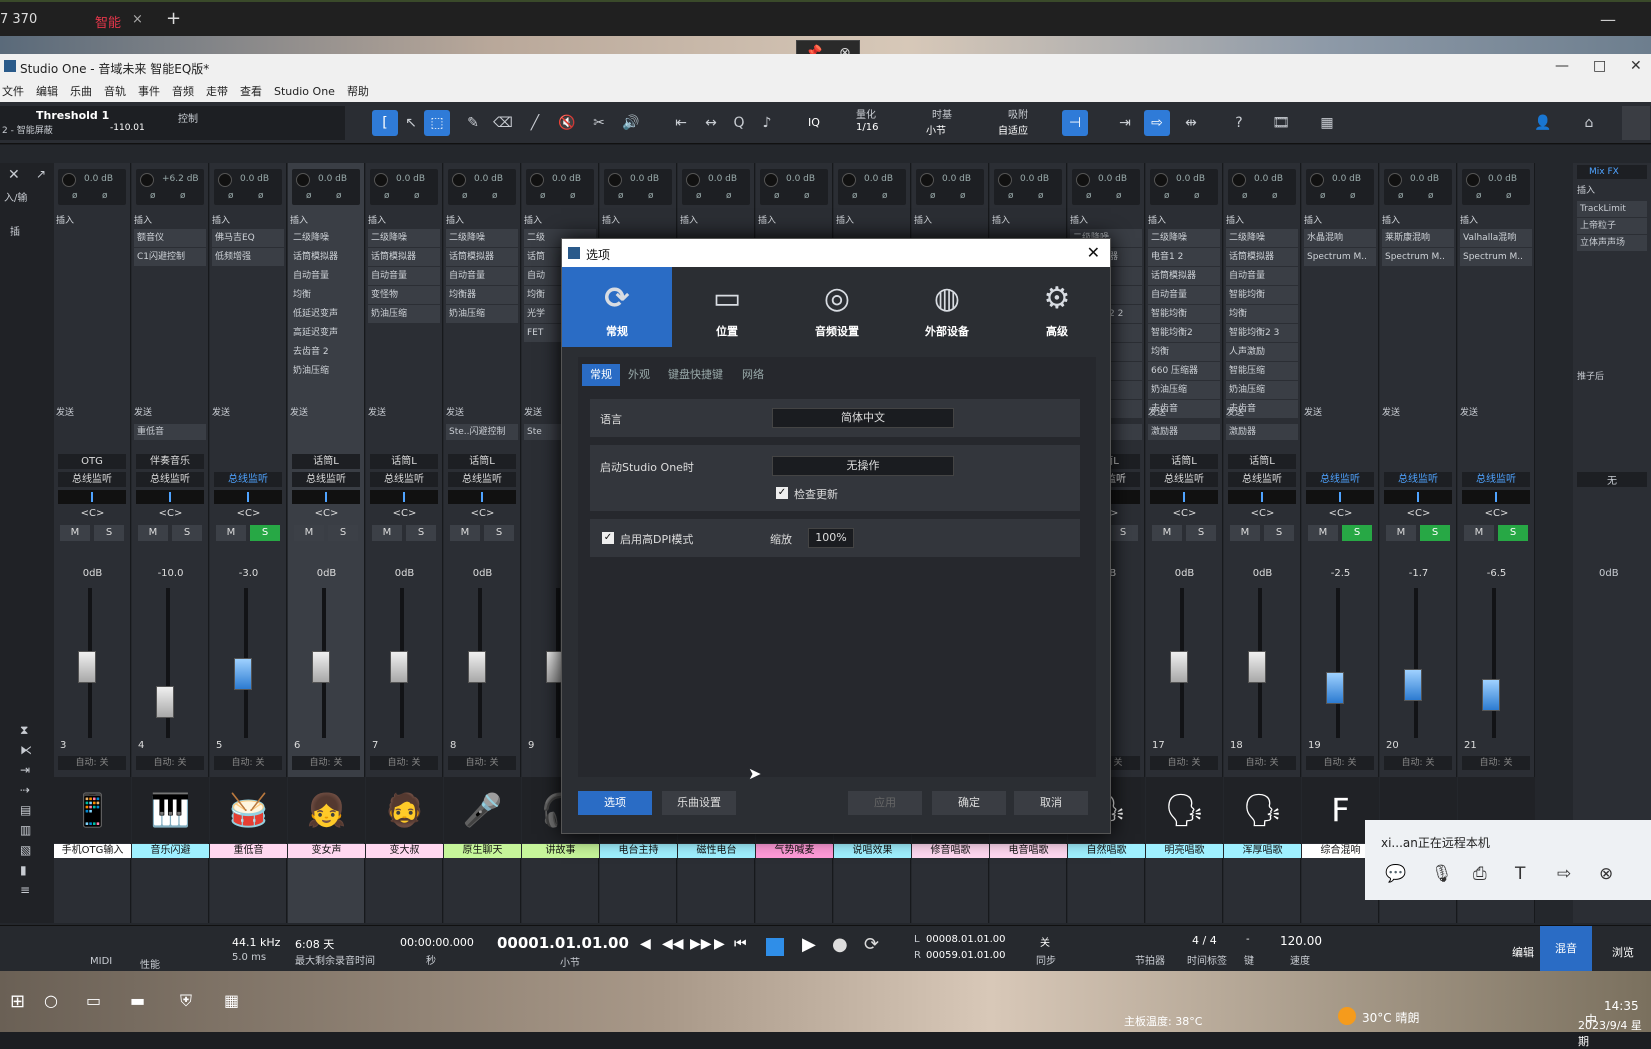 This screenshot has width=1651, height=1049. I want to click on insert-slot: Valhalla混响, so click(1496, 238).